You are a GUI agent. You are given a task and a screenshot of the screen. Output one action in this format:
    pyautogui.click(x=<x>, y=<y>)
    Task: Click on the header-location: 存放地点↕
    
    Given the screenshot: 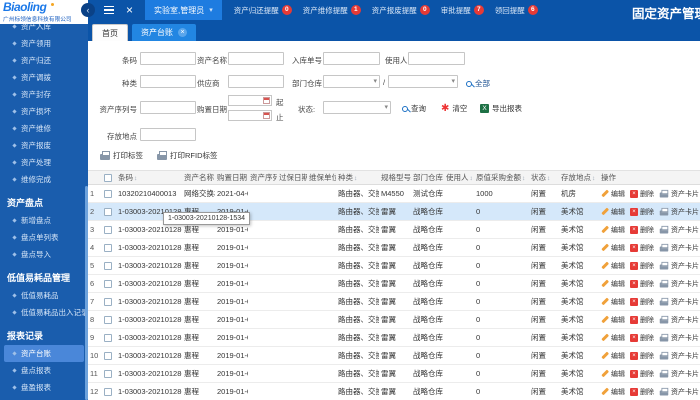 What is the action you would take?
    pyautogui.click(x=579, y=177)
    